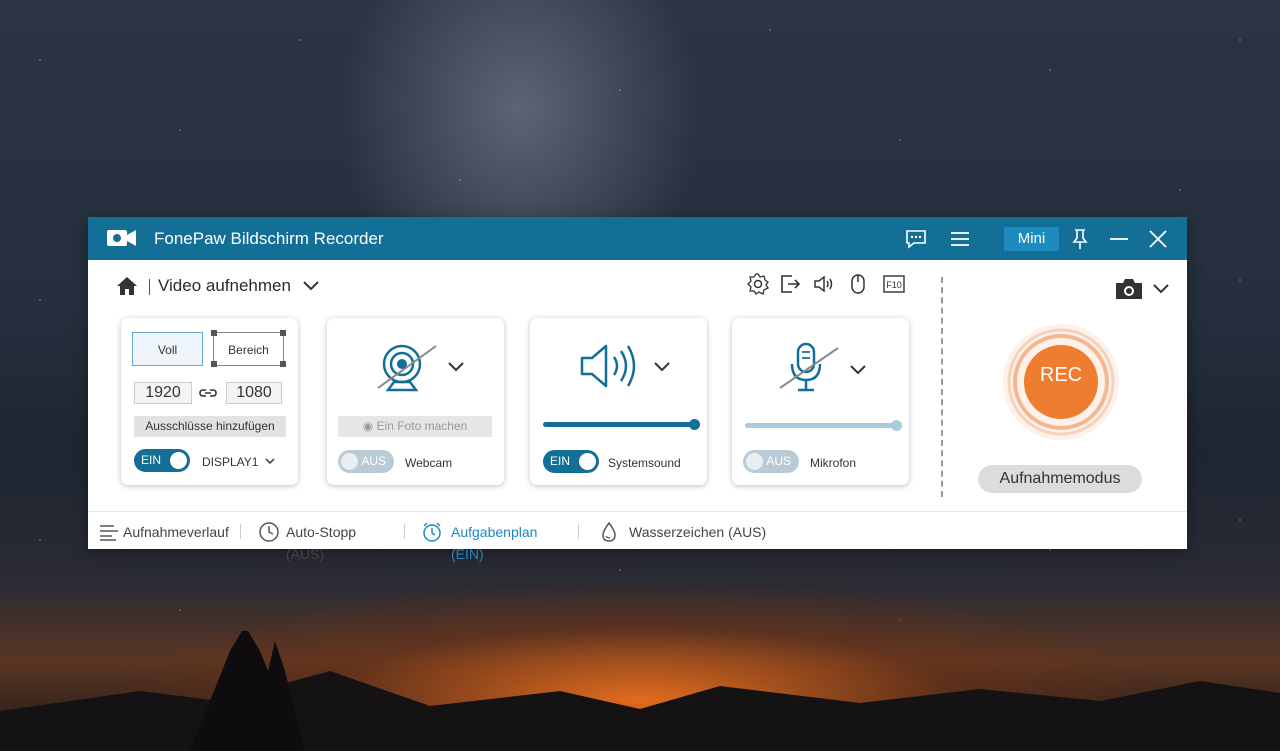 Image resolution: width=1280 pixels, height=751 pixels. Describe the element at coordinates (109, 533) in the screenshot. I see `list-icon` at that location.